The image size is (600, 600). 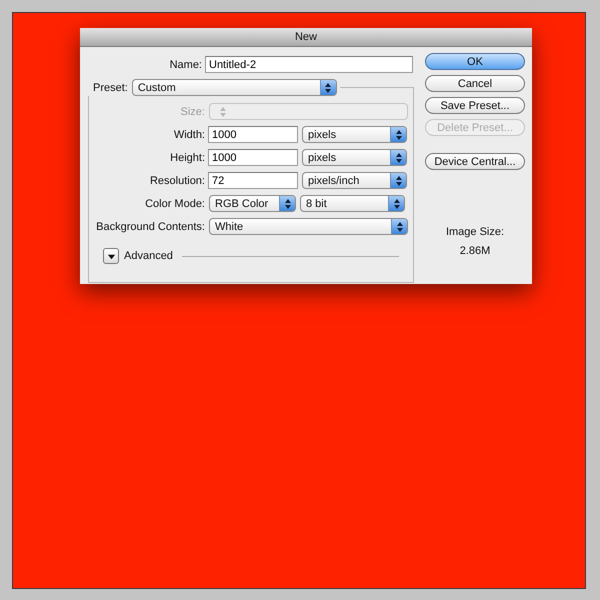 I want to click on dialog-button: Cancel, so click(x=475, y=83).